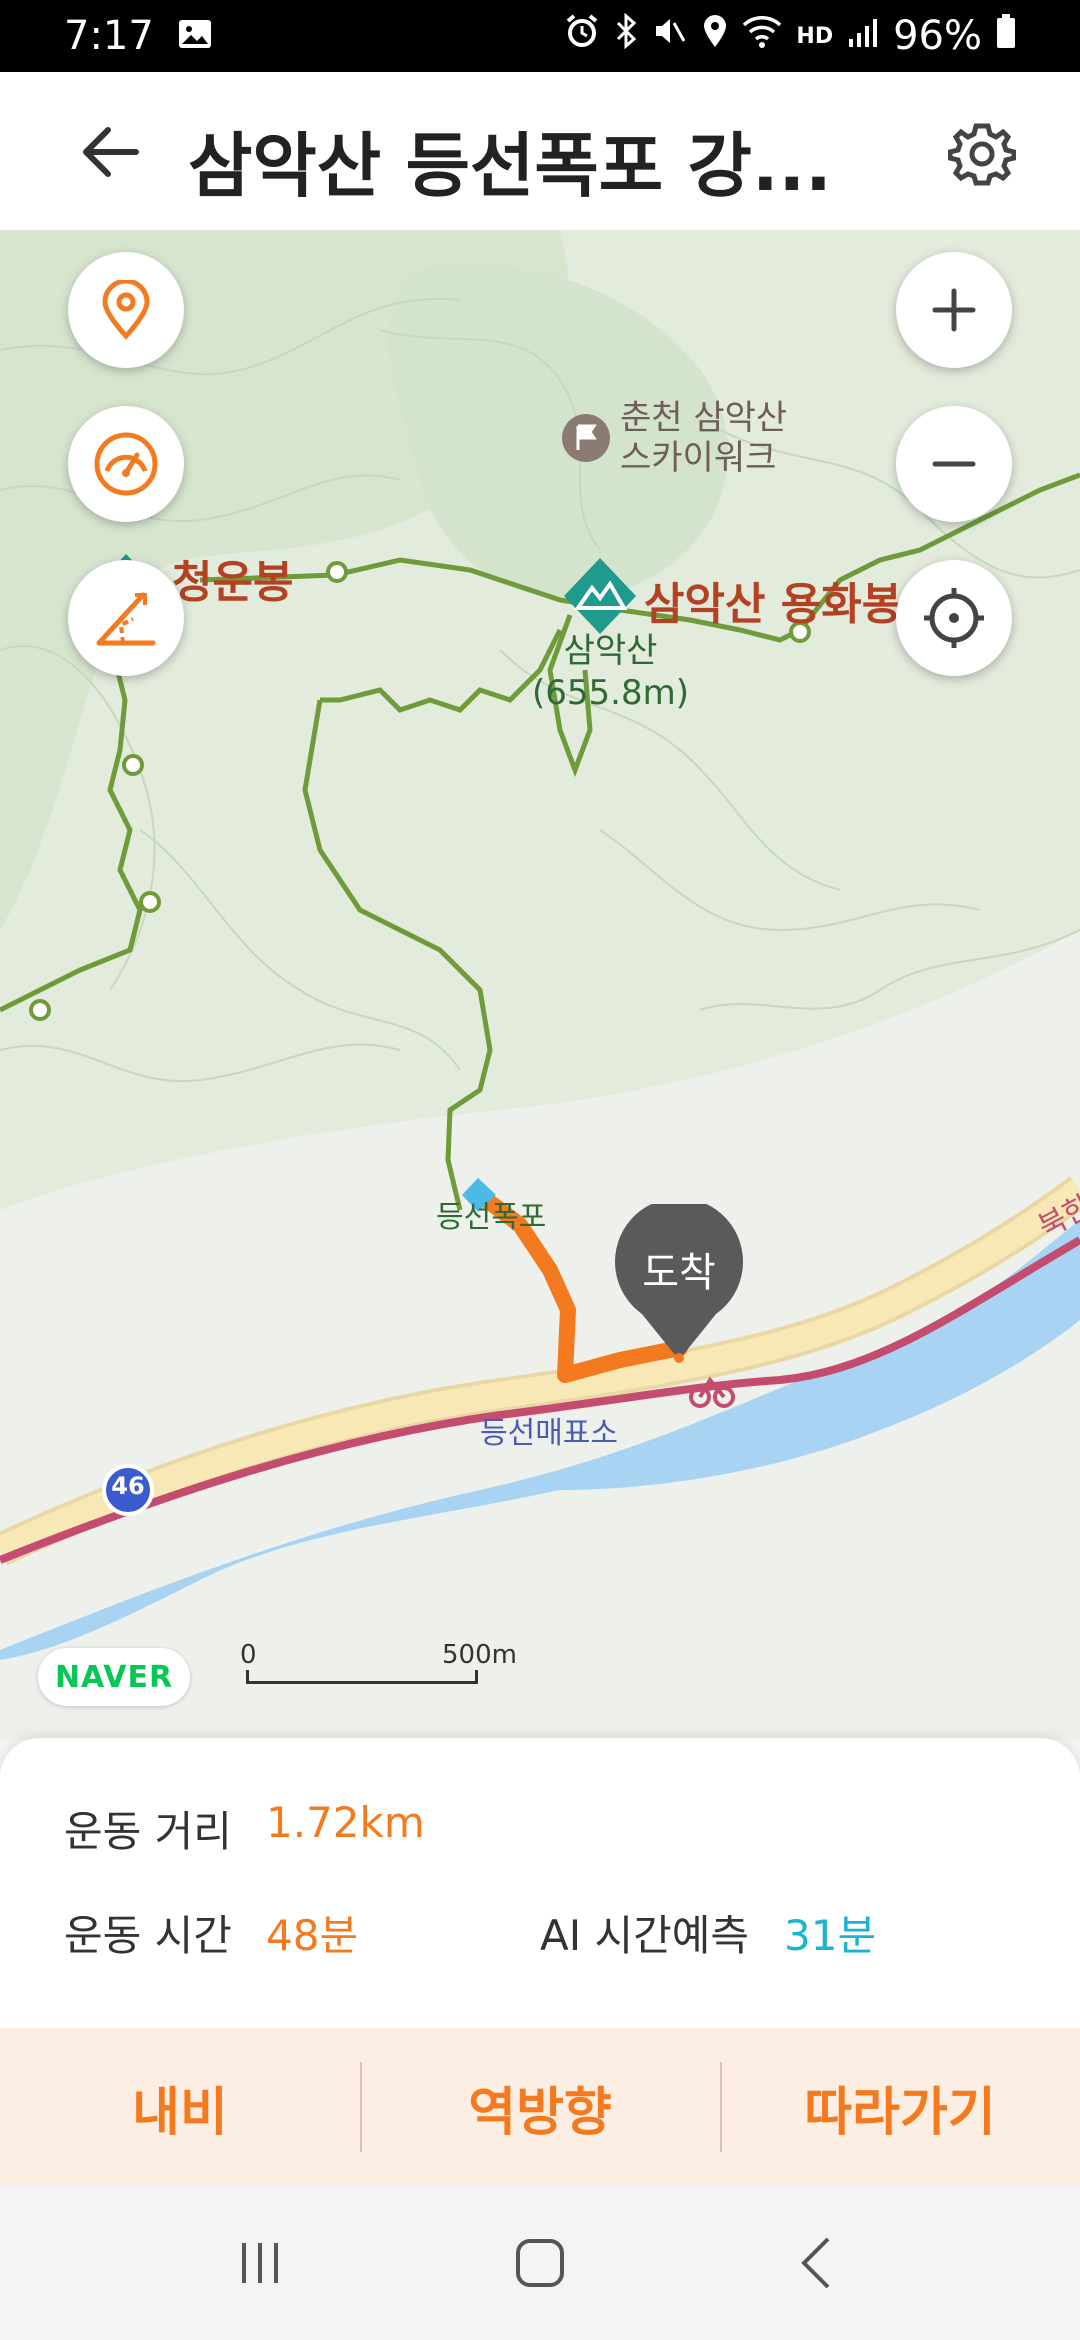 This screenshot has height=2340, width=1080. I want to click on naver-logo: NAVER, so click(114, 1677).